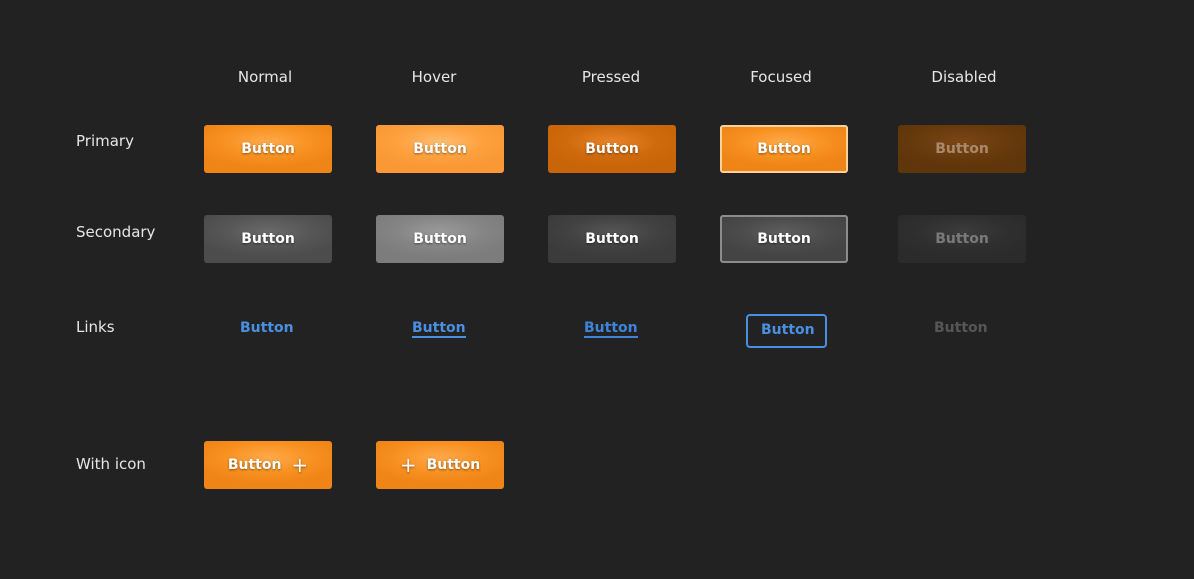 The height and width of the screenshot is (579, 1194). What do you see at coordinates (611, 329) in the screenshot?
I see `link-button-pressed: Button` at bounding box center [611, 329].